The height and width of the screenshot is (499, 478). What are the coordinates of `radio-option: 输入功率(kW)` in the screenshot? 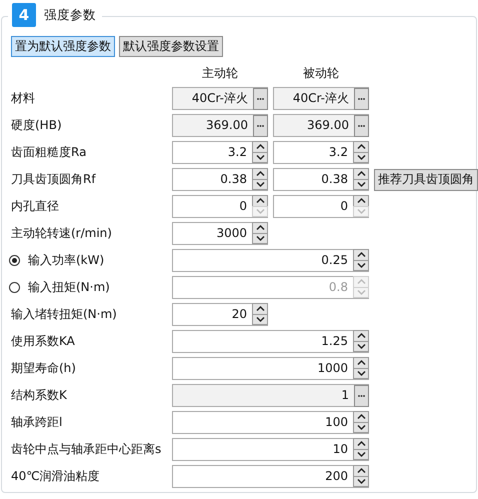 It's located at (88, 260).